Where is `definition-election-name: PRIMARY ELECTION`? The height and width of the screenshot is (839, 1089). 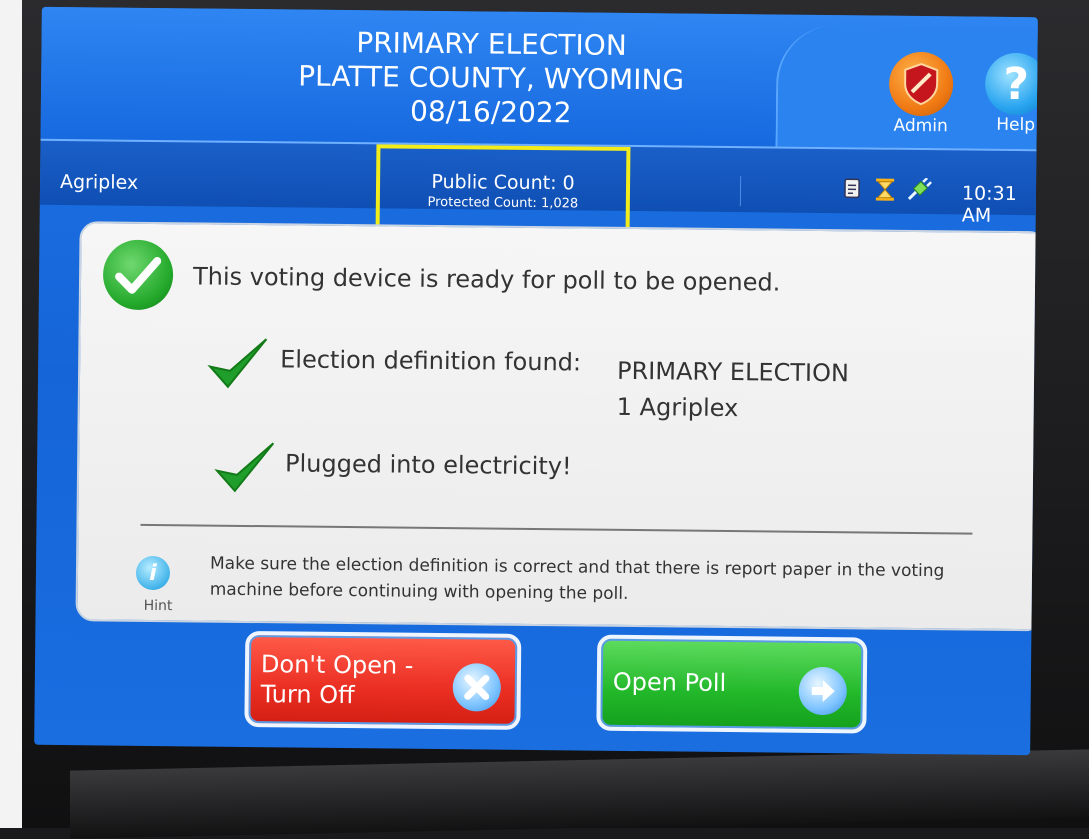 definition-election-name: PRIMARY ELECTION is located at coordinates (733, 372).